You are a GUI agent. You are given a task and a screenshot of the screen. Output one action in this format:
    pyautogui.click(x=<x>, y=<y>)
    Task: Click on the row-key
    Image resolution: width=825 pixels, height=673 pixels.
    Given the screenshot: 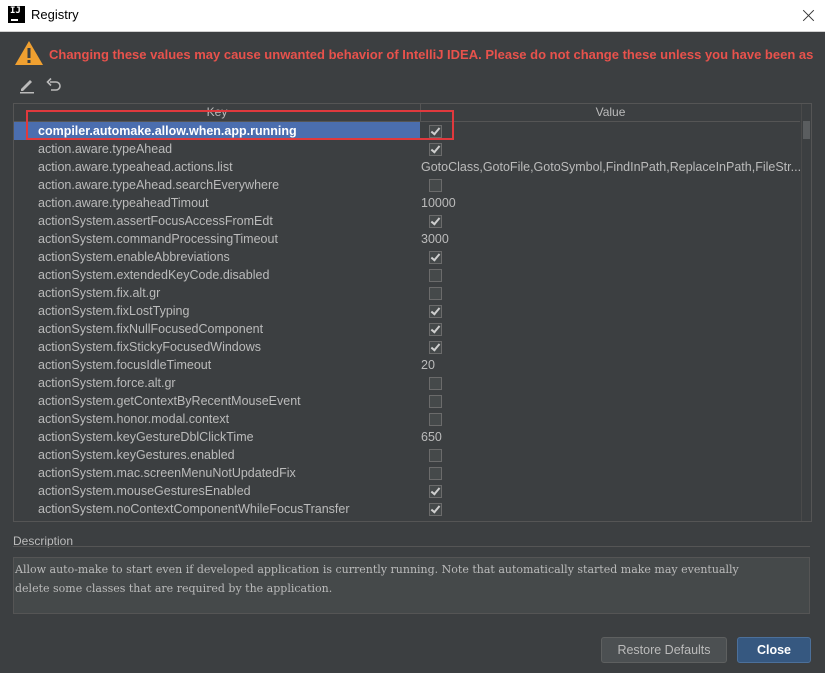 What is the action you would take?
    pyautogui.click(x=217, y=519)
    